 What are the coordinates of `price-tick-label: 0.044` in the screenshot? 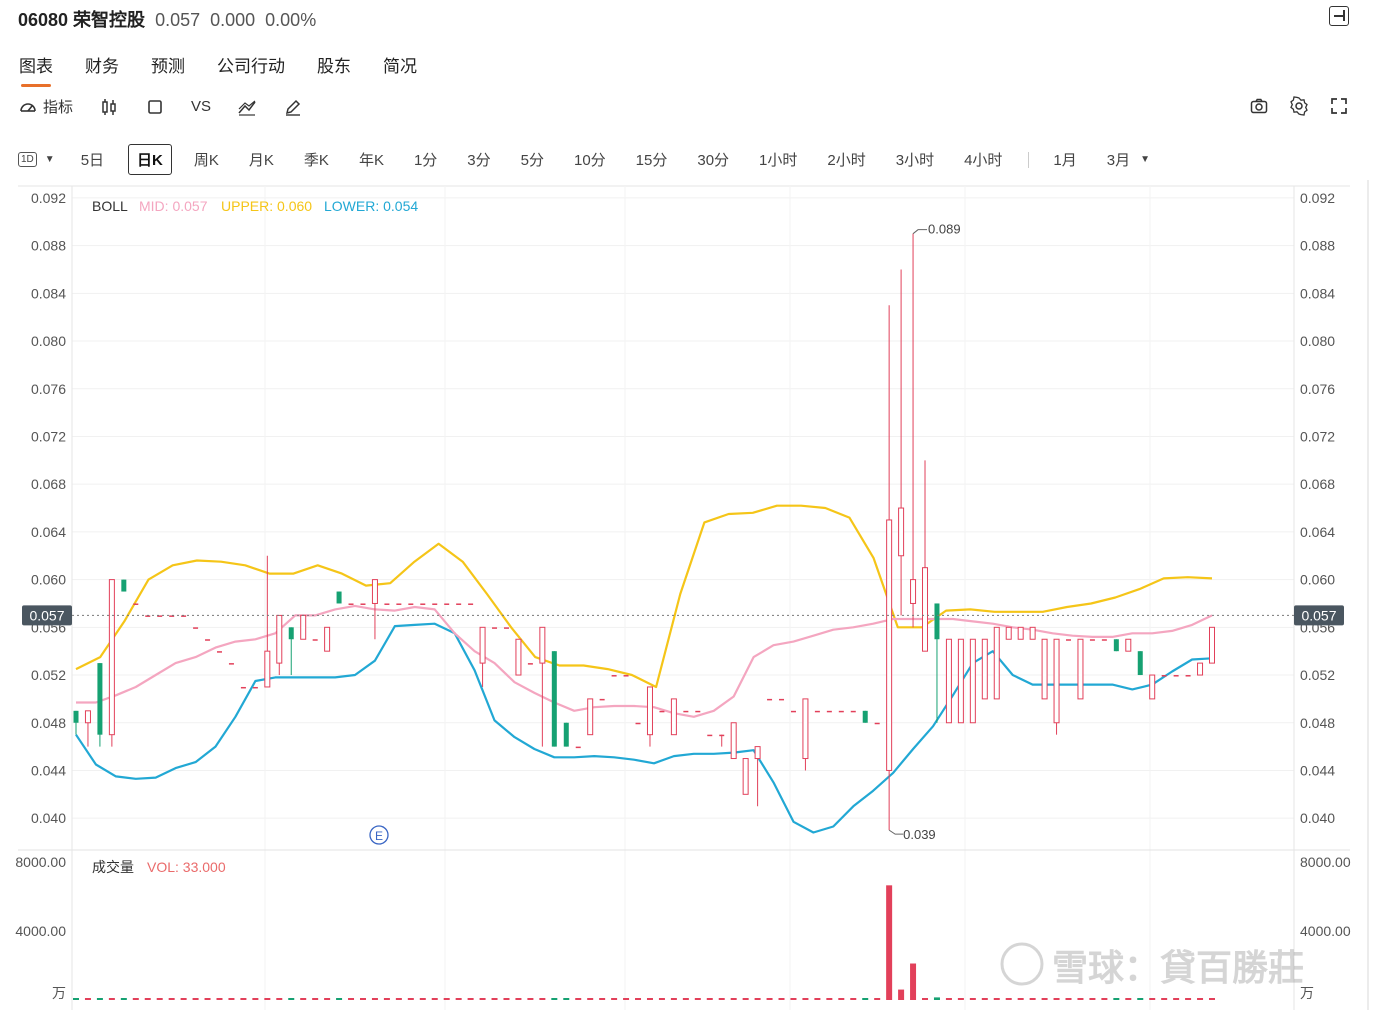 It's located at (48, 770).